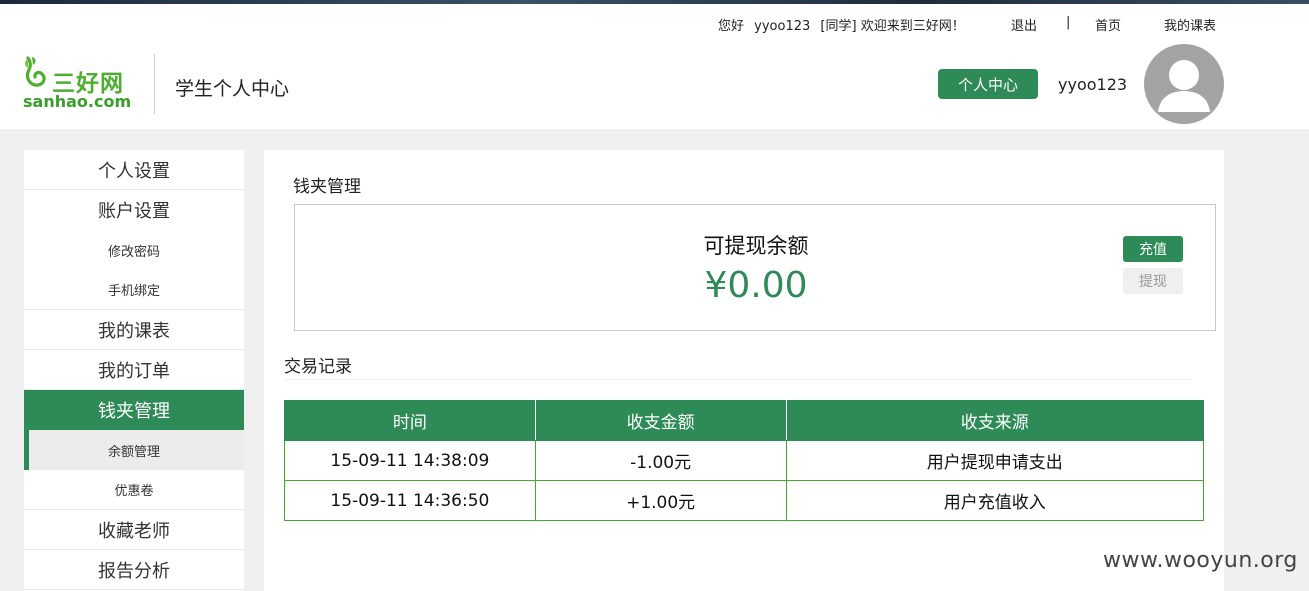 Image resolution: width=1309 pixels, height=591 pixels. What do you see at coordinates (912, 26) in the screenshot?
I see `greeting-welcome: 欢迎来到三好网！` at bounding box center [912, 26].